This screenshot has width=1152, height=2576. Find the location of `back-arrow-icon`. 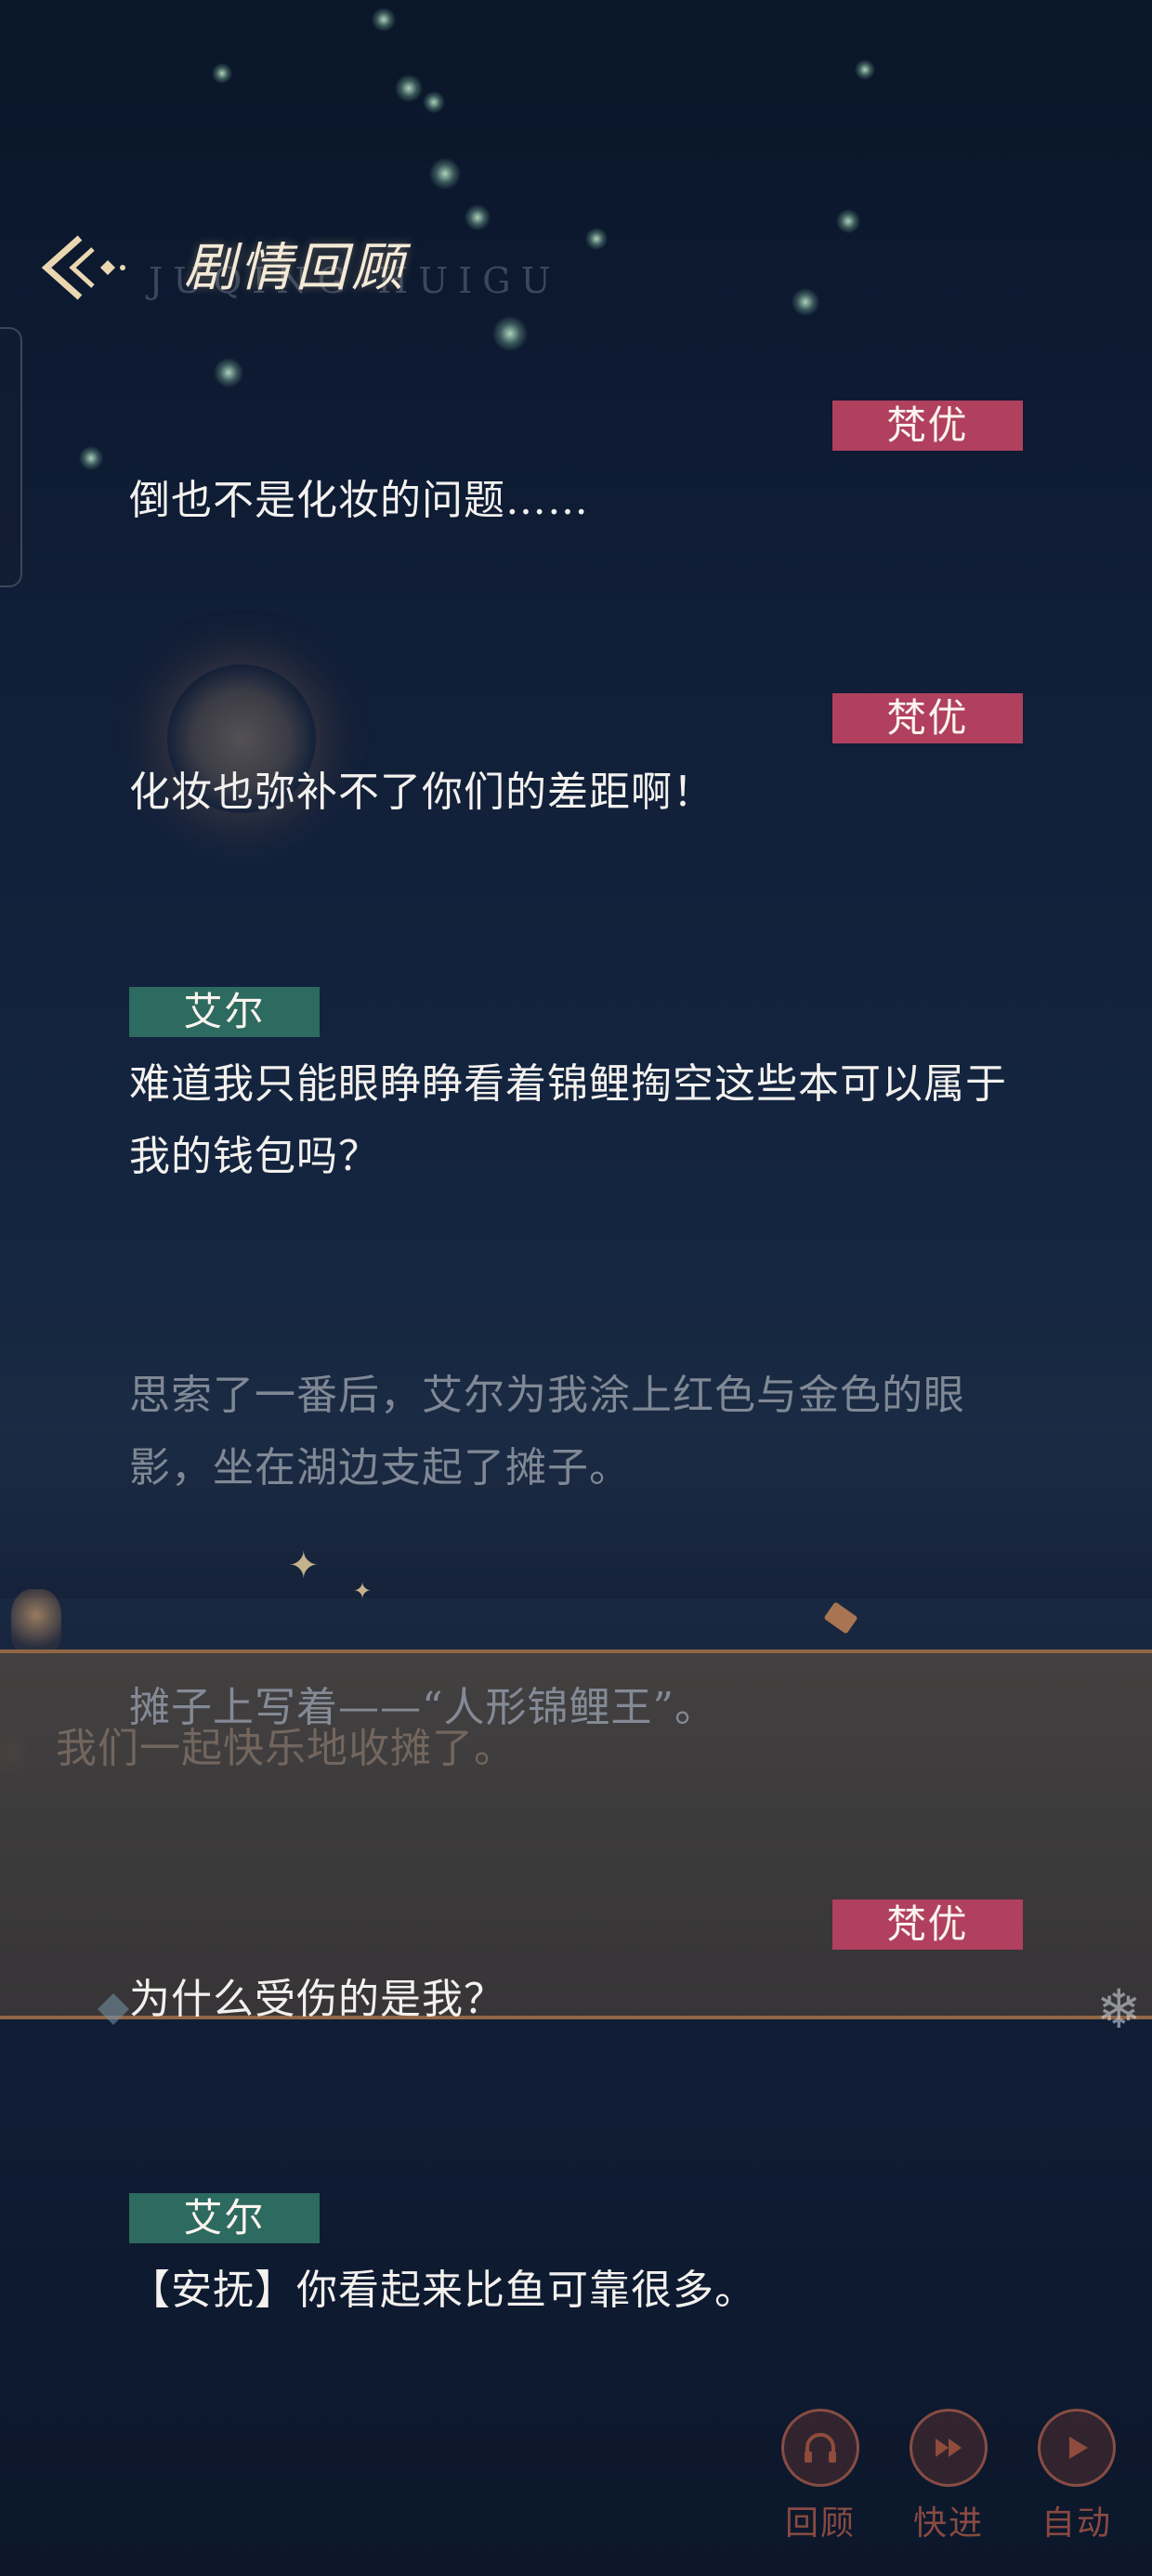

back-arrow-icon is located at coordinates (83, 267).